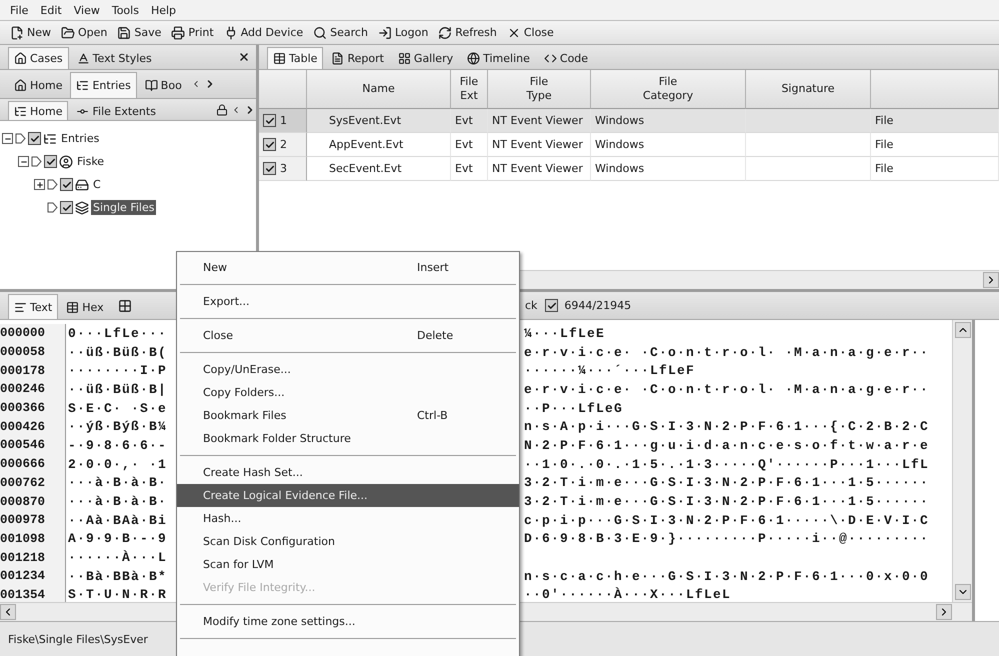 This screenshot has height=656, width=999. Describe the element at coordinates (726, 426) in the screenshot. I see `text-data: n·s·A·p·i···G·S·I·3·N·2·P·F·6·1···{·C·2·B·2·C` at that location.